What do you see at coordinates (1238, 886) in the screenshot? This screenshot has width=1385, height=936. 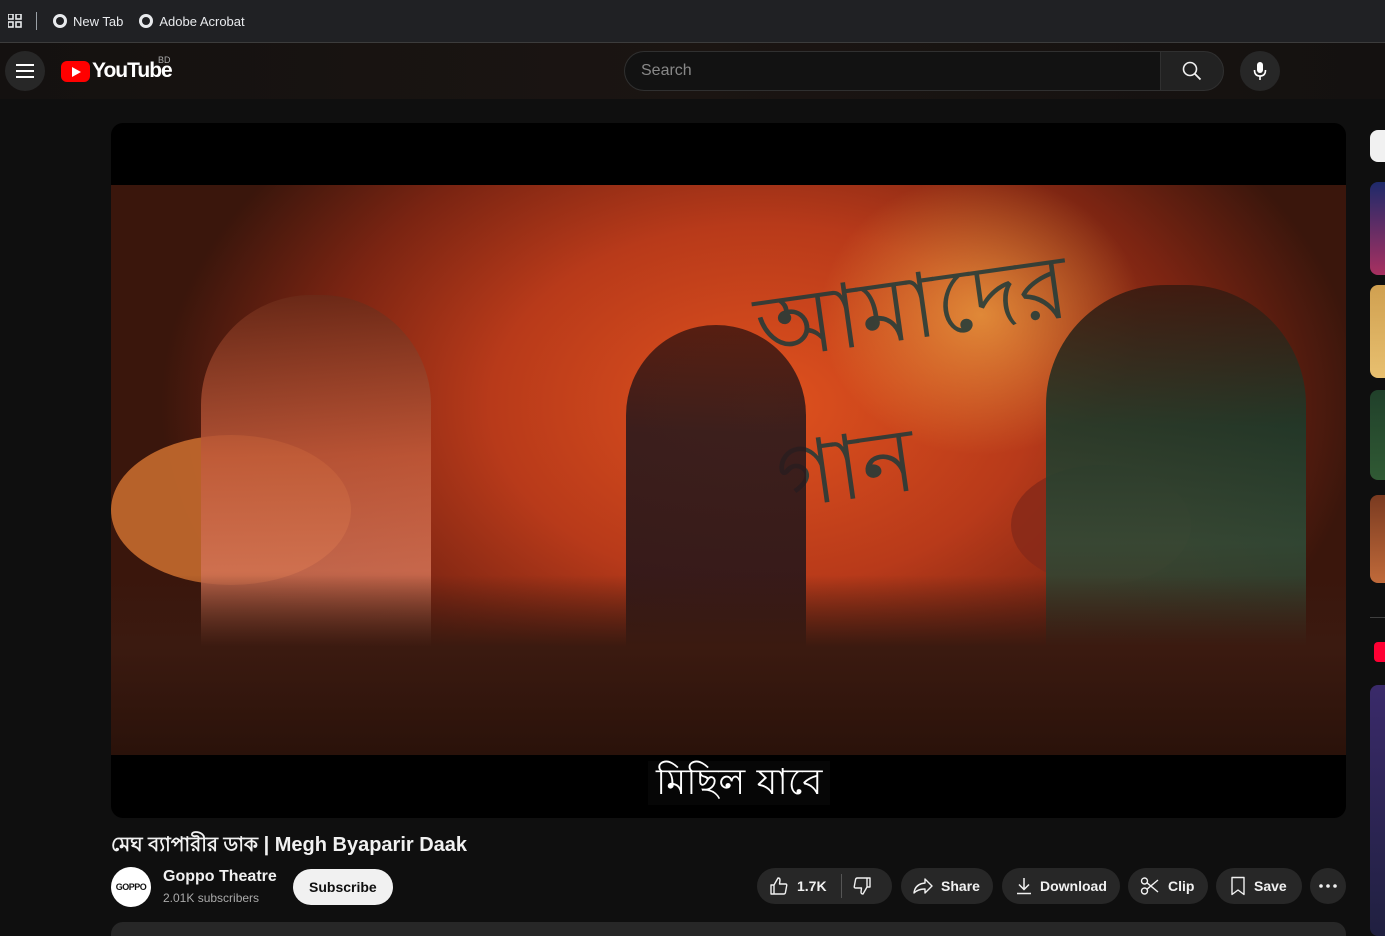 I see `bookmark-icon` at bounding box center [1238, 886].